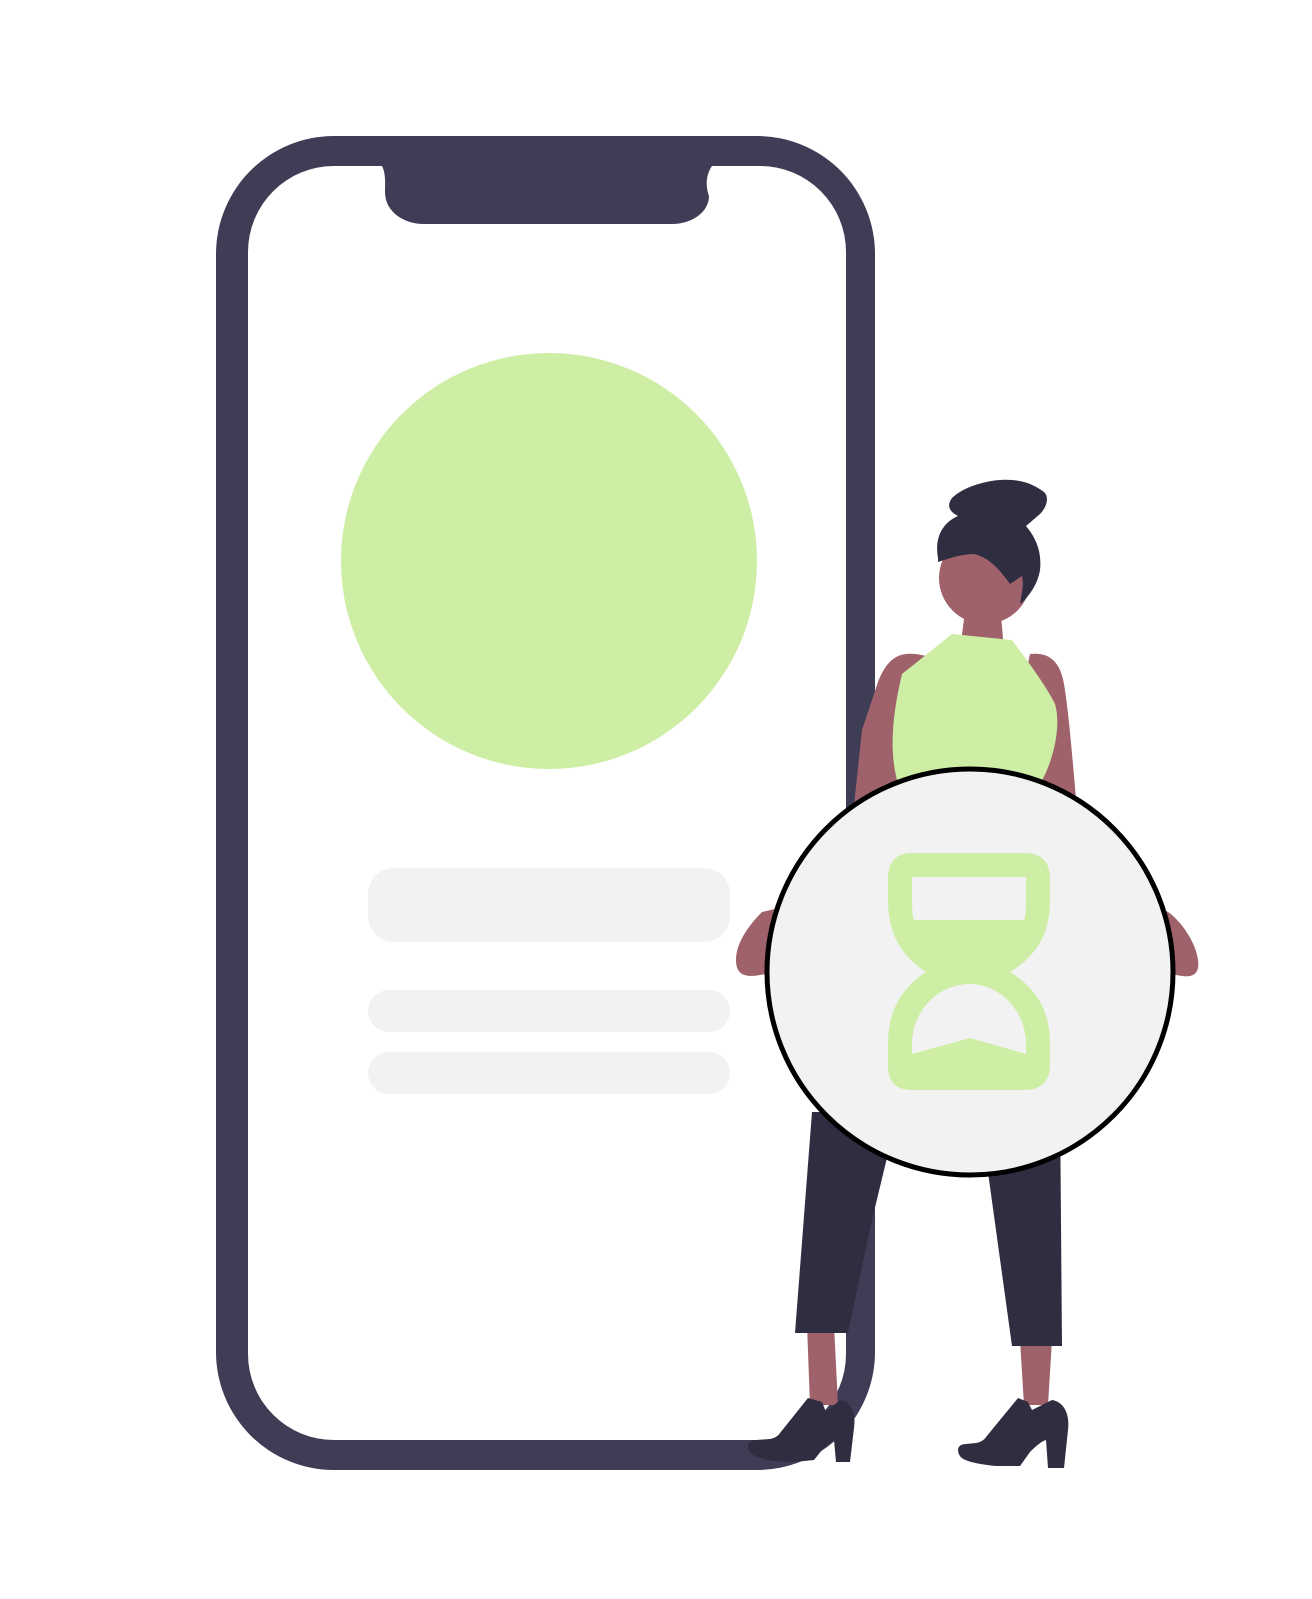 This screenshot has height=1599, width=1312. Describe the element at coordinates (822, 1365) in the screenshot. I see `person-leg-left` at that location.